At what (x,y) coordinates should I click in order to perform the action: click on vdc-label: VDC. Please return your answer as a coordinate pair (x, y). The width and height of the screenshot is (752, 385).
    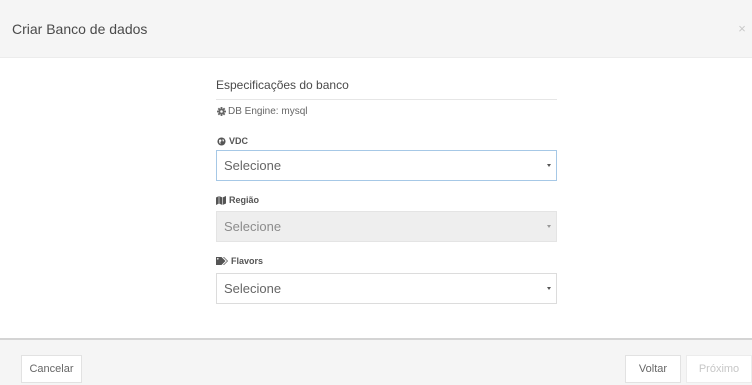
    Looking at the image, I should click on (232, 141).